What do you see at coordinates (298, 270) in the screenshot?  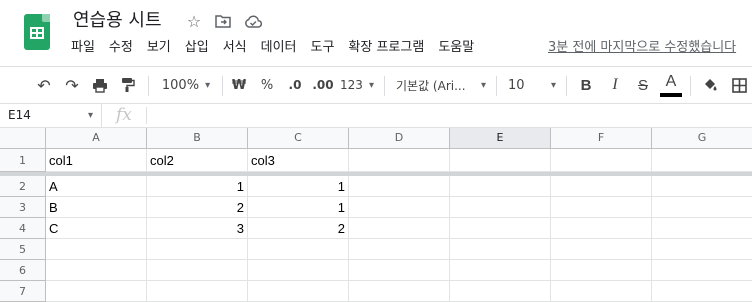 I see `cell-c6` at bounding box center [298, 270].